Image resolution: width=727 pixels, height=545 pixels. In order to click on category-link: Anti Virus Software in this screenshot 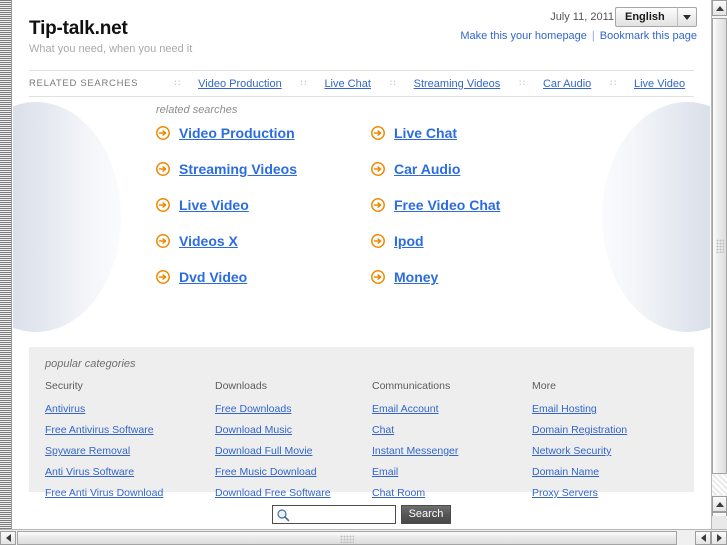, I will do `click(130, 472)`.